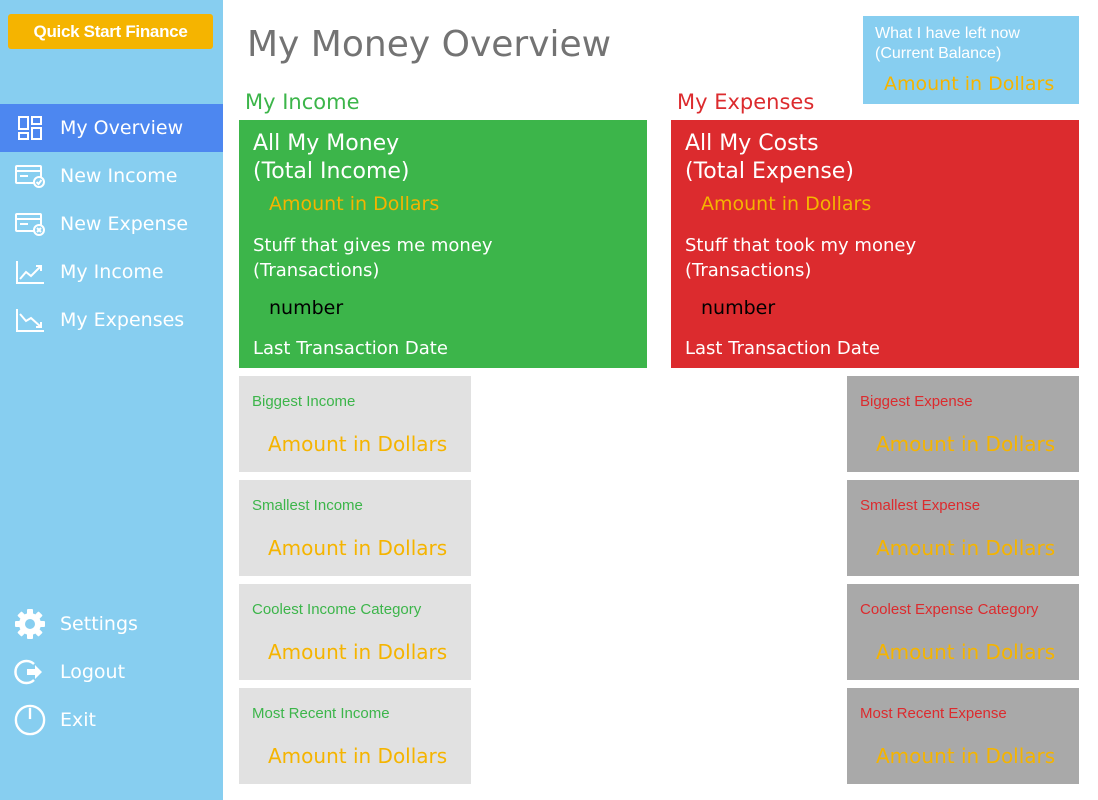  I want to click on income-section-label: My Income, so click(302, 102).